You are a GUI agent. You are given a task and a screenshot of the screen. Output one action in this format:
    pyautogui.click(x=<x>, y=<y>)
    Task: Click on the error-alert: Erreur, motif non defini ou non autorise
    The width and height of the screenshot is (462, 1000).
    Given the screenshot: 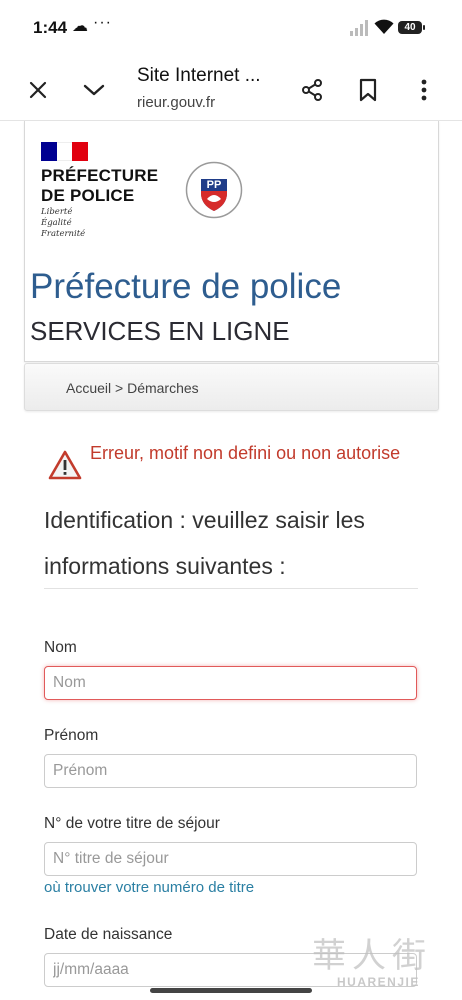 What is the action you would take?
    pyautogui.click(x=234, y=465)
    